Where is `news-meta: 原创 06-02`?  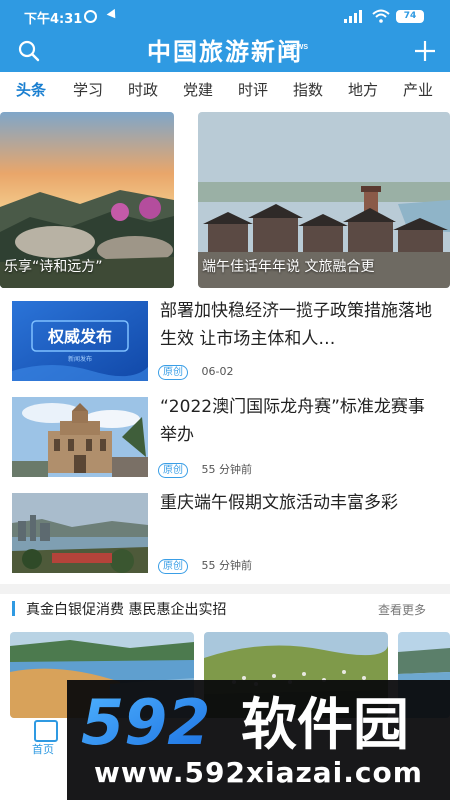
news-meta: 原创 06-02 is located at coordinates (195, 373).